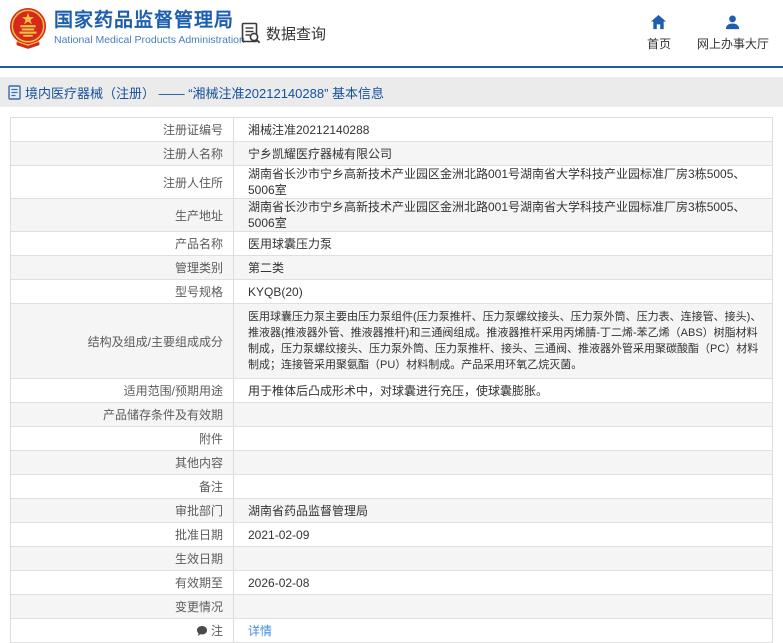 This screenshot has height=643, width=783. What do you see at coordinates (192, 130) in the screenshot?
I see `row-label-text: 注册证编号` at bounding box center [192, 130].